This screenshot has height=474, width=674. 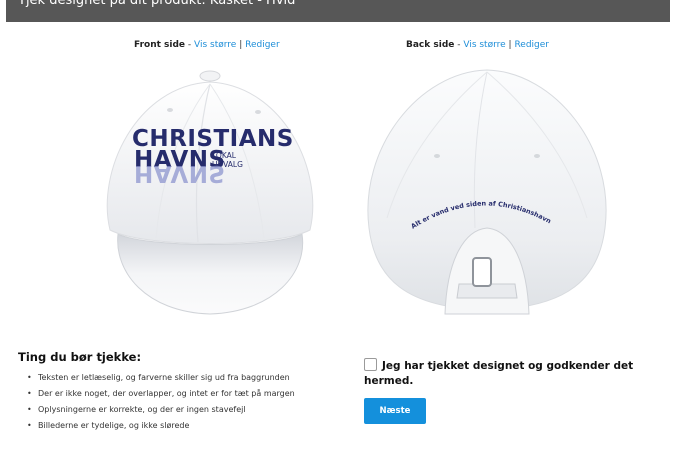 I want to click on back-view-larger-link: Vis større, so click(x=484, y=45).